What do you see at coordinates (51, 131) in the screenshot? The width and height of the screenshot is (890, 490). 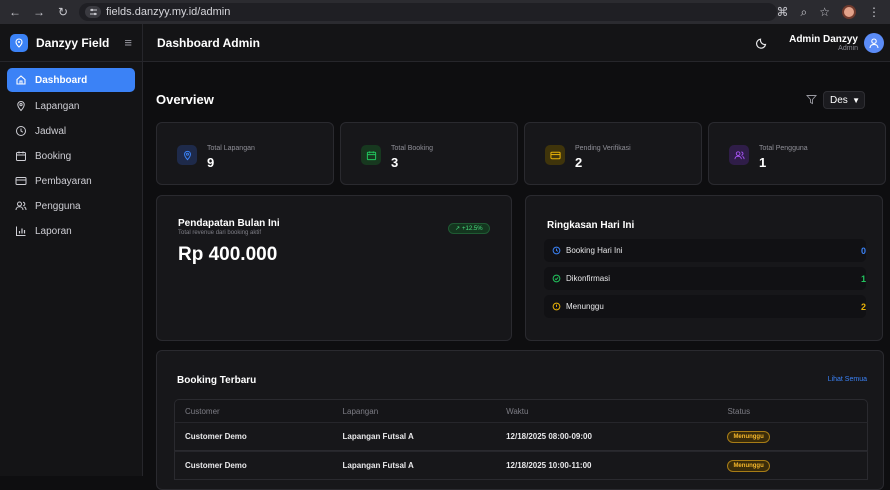 I see `sidebar-item-label: Jadwal` at bounding box center [51, 131].